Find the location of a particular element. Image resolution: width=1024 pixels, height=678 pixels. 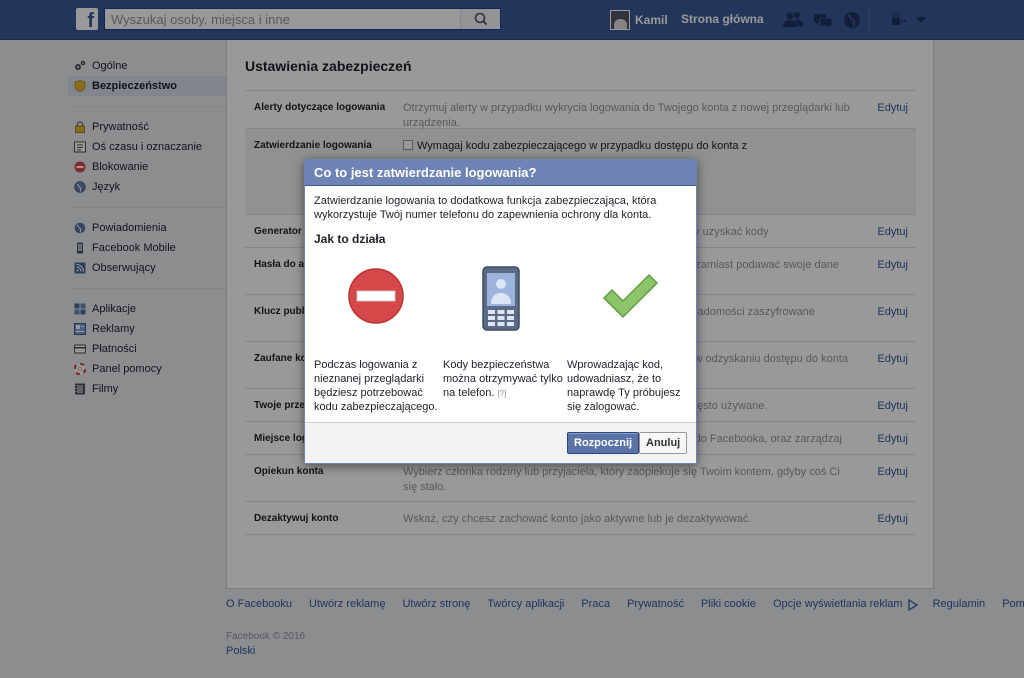

check-mark-icon is located at coordinates (630, 296).